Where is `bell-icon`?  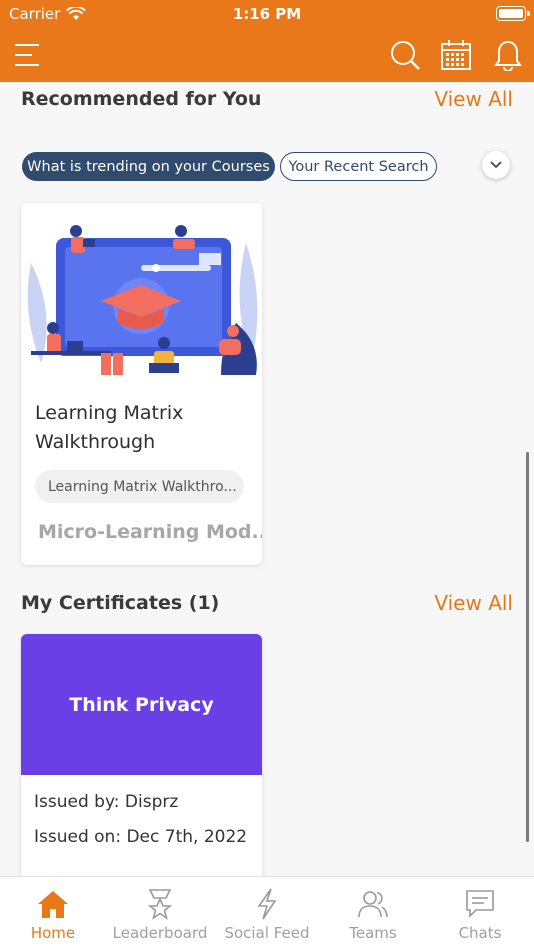 bell-icon is located at coordinates (508, 55).